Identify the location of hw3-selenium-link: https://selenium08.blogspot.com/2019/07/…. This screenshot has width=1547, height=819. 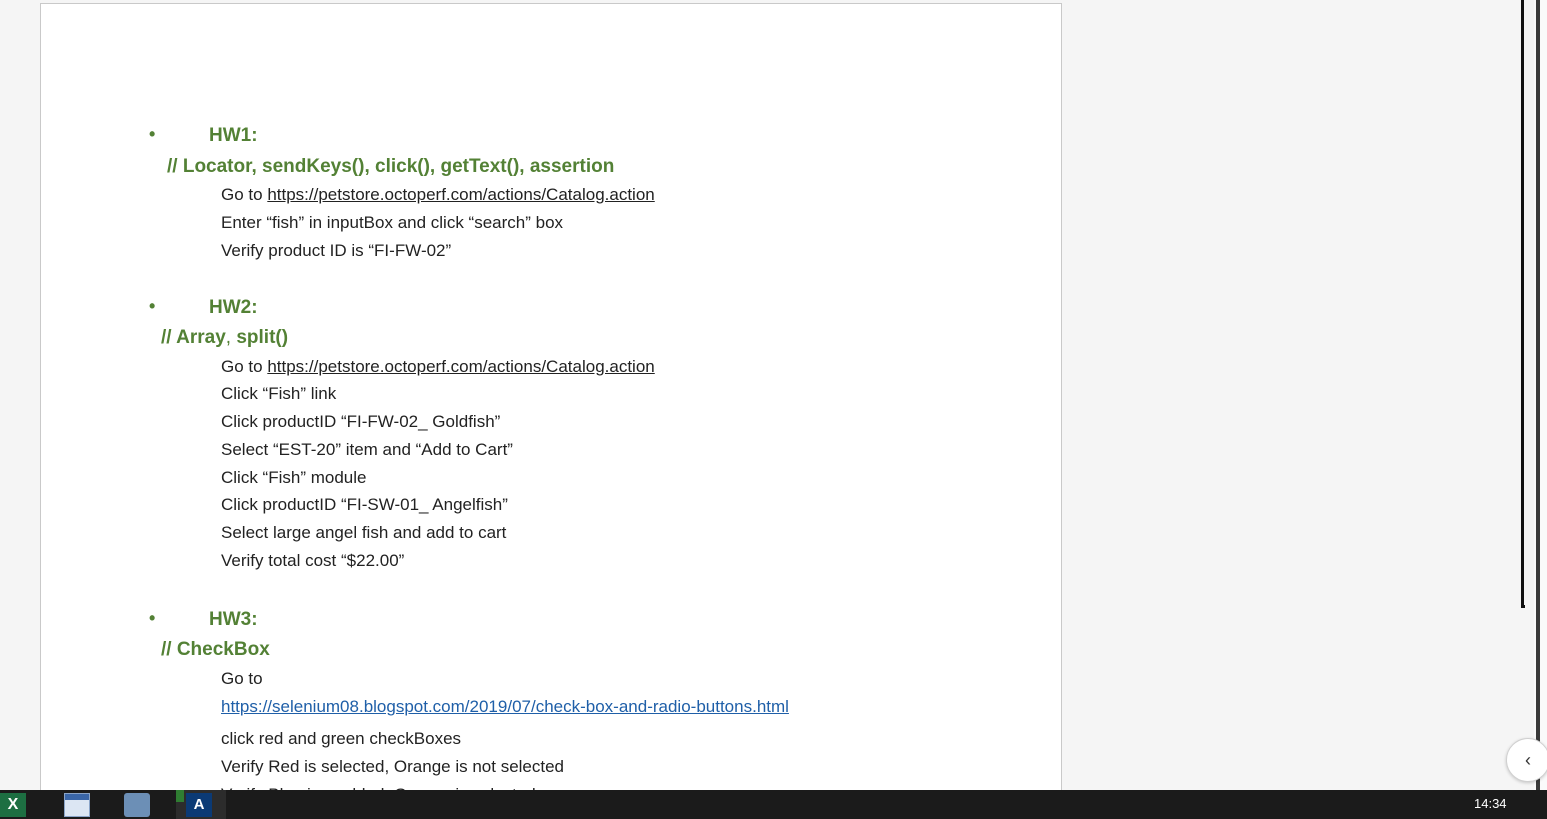
(505, 706).